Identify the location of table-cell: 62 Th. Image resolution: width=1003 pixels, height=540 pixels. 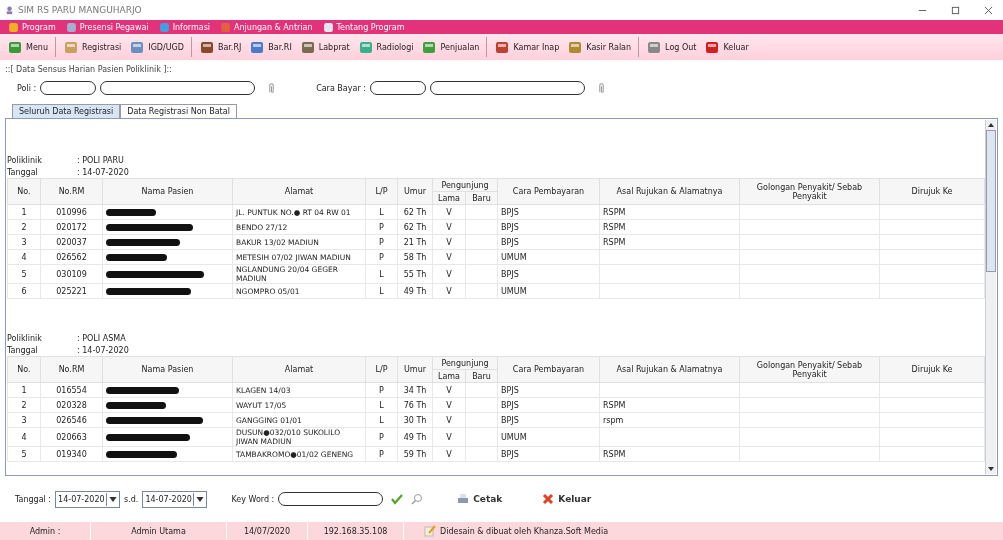
(415, 212).